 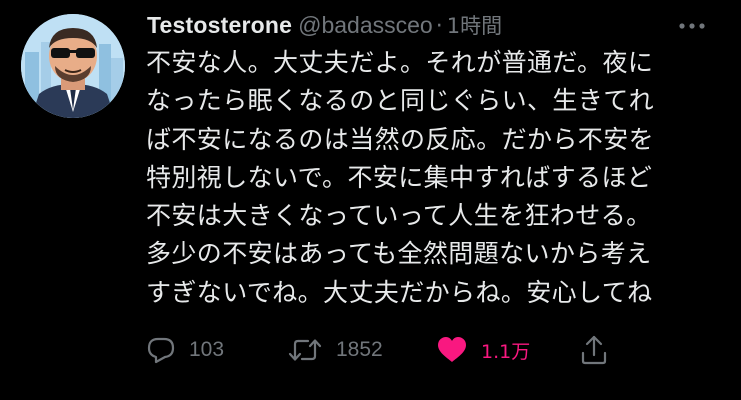 I want to click on tweet-header: Testosterone @badassceo · 1時間, so click(x=324, y=25).